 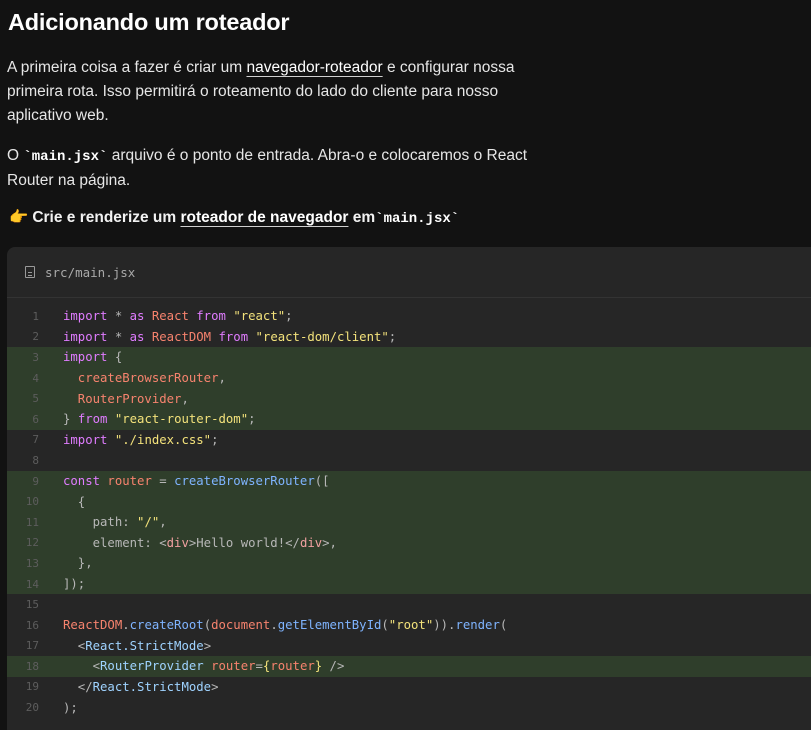 I want to click on line-number: 20, so click(x=32, y=708).